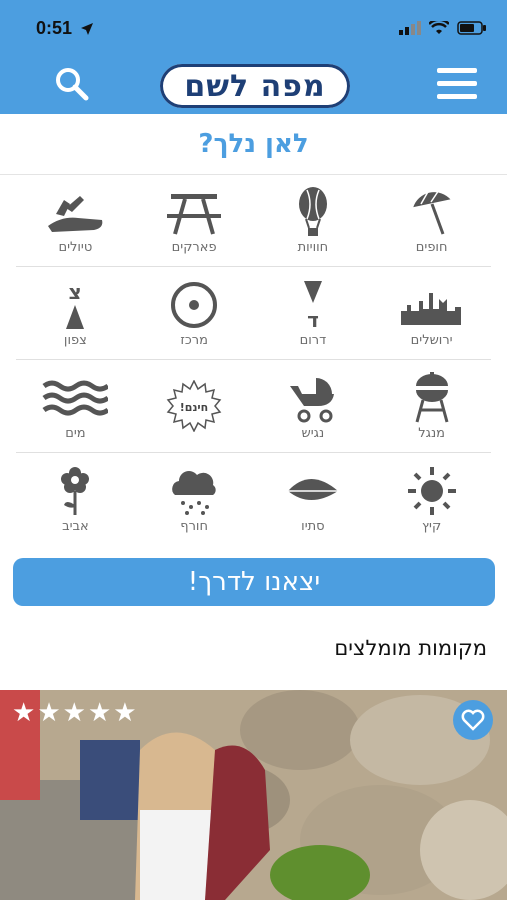 The image size is (507, 900). I want to click on category-parks: פארקים, so click(194, 220).